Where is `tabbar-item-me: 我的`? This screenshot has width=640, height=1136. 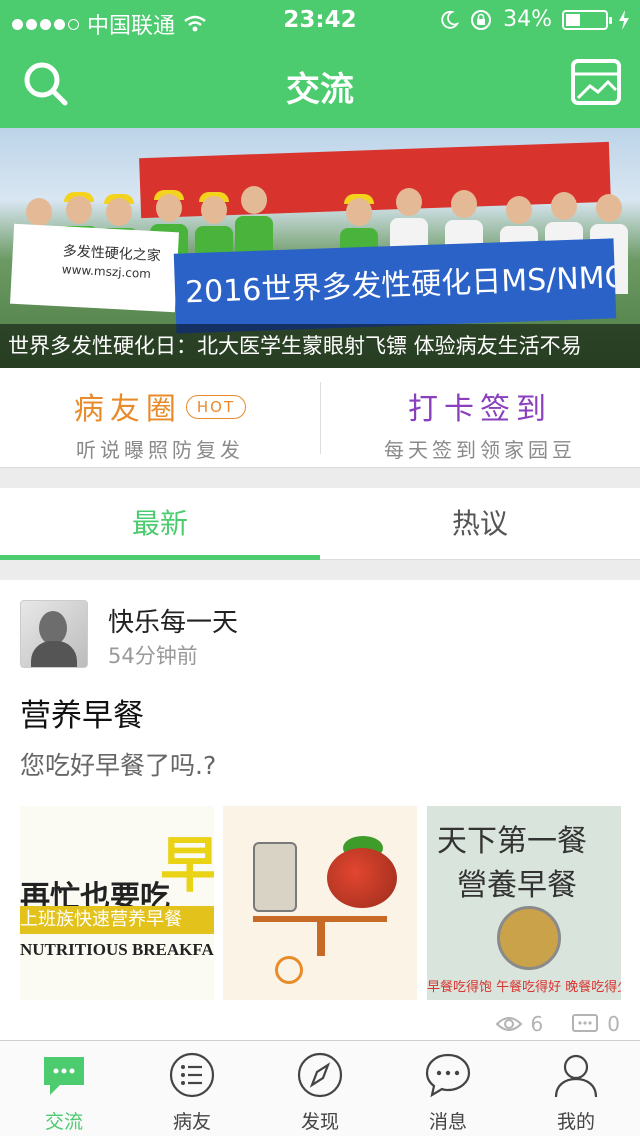
tabbar-item-me: 我的 is located at coordinates (576, 1088).